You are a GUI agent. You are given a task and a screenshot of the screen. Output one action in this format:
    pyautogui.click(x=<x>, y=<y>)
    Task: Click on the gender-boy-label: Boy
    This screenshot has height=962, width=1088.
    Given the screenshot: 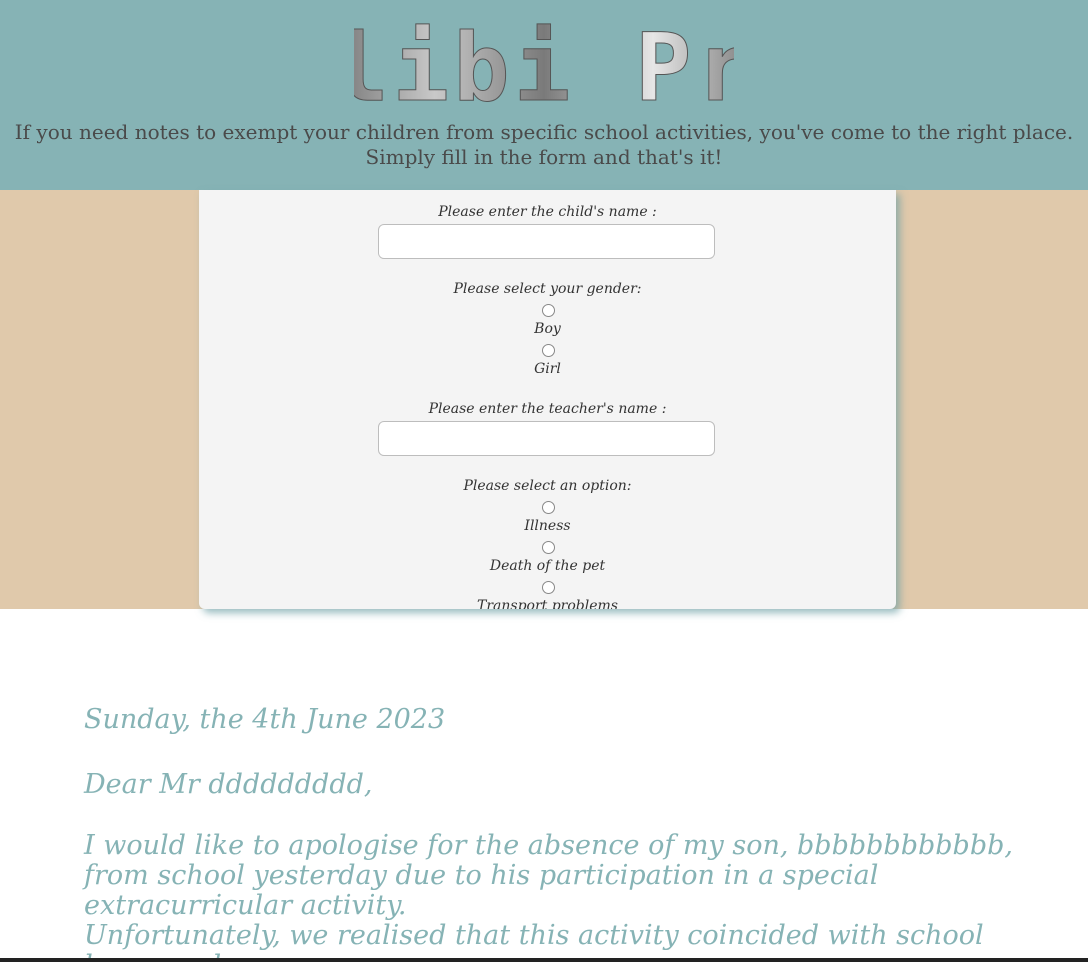 What is the action you would take?
    pyautogui.click(x=547, y=329)
    